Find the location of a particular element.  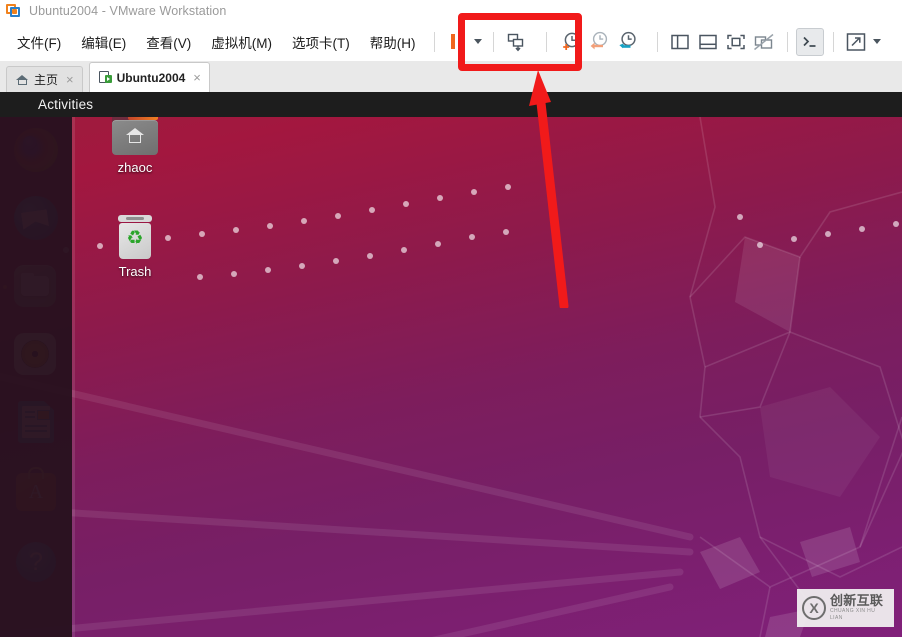

cx-logo-icon is located at coordinates (814, 608).